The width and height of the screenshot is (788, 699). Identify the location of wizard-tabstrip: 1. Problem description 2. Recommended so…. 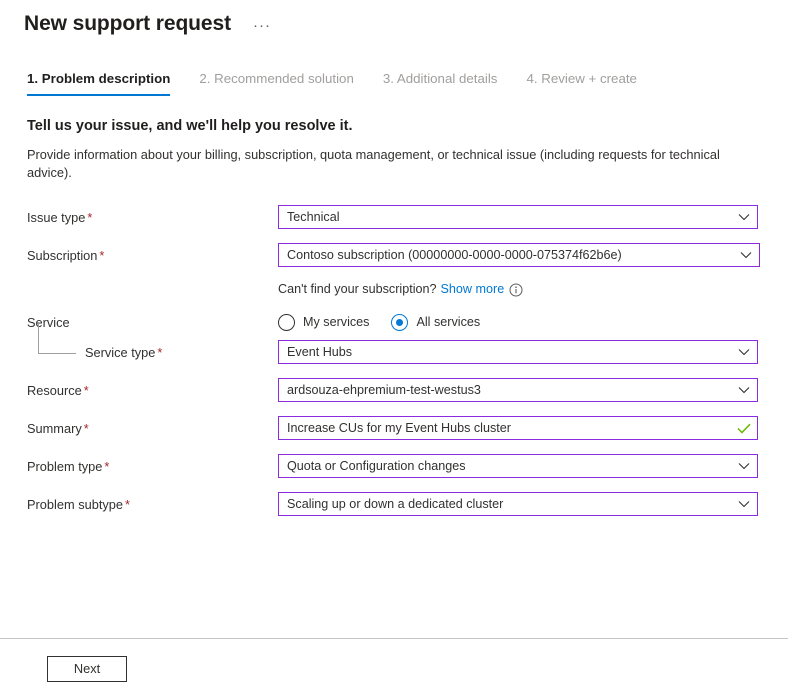
(394, 83).